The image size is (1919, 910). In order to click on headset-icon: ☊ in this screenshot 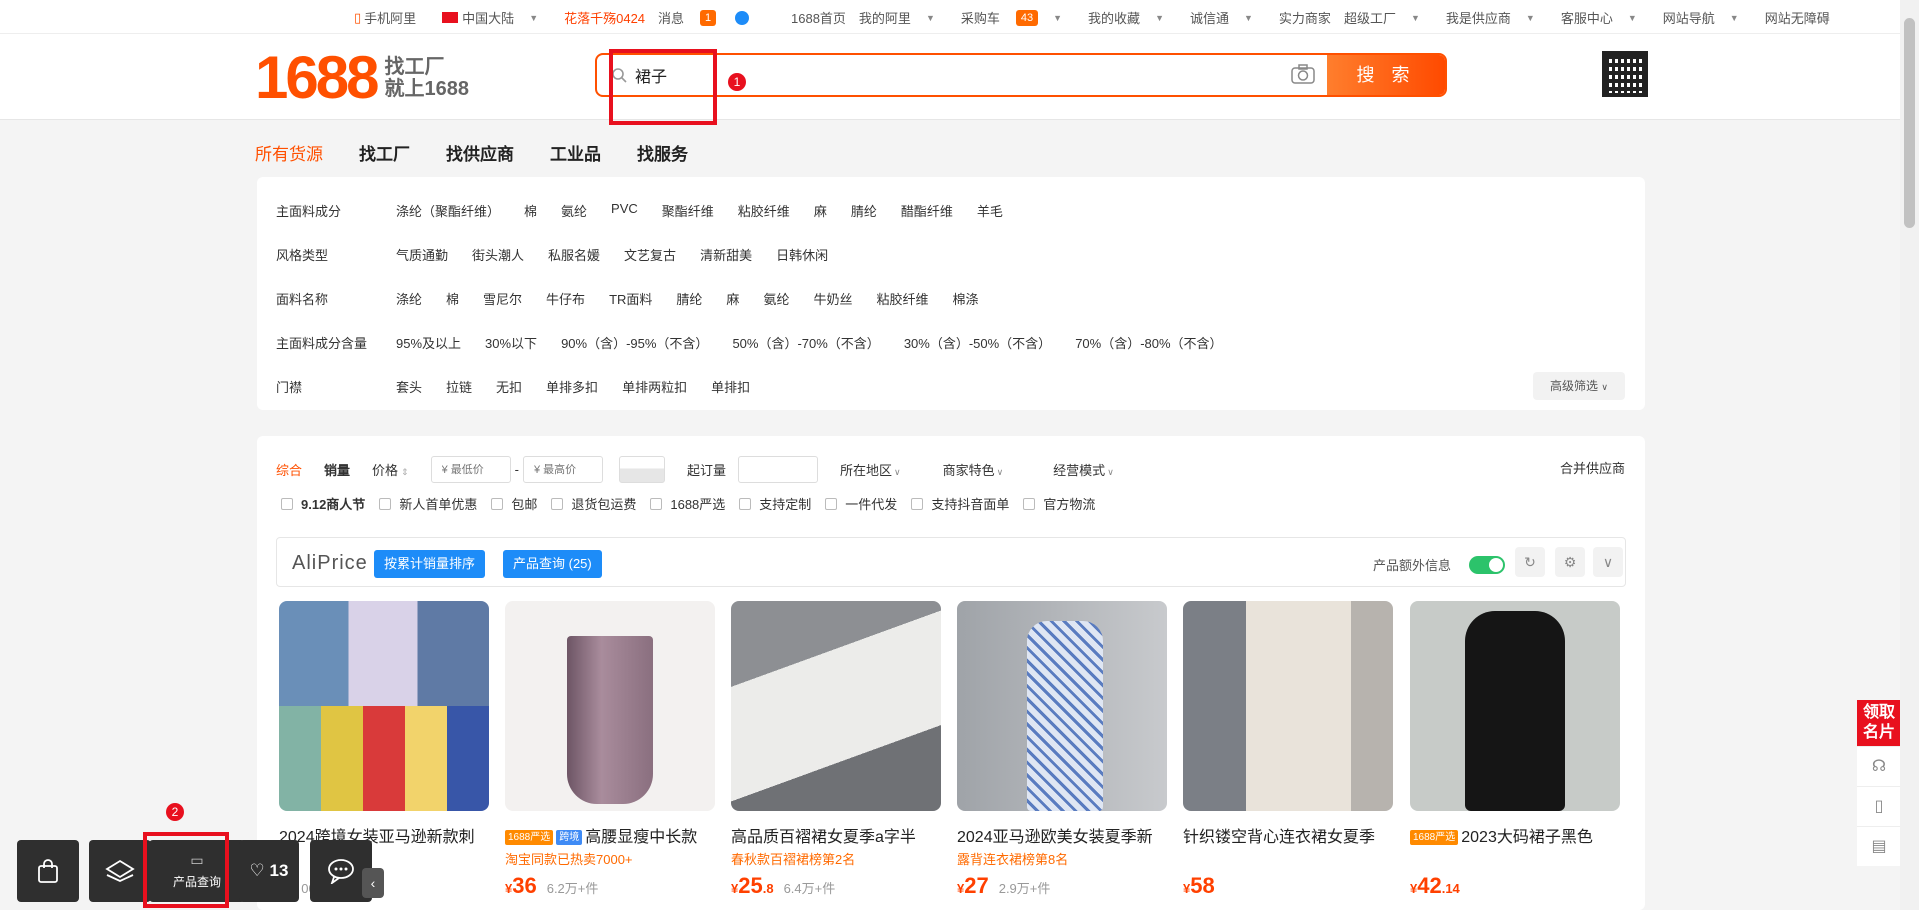, I will do `click(1879, 766)`.